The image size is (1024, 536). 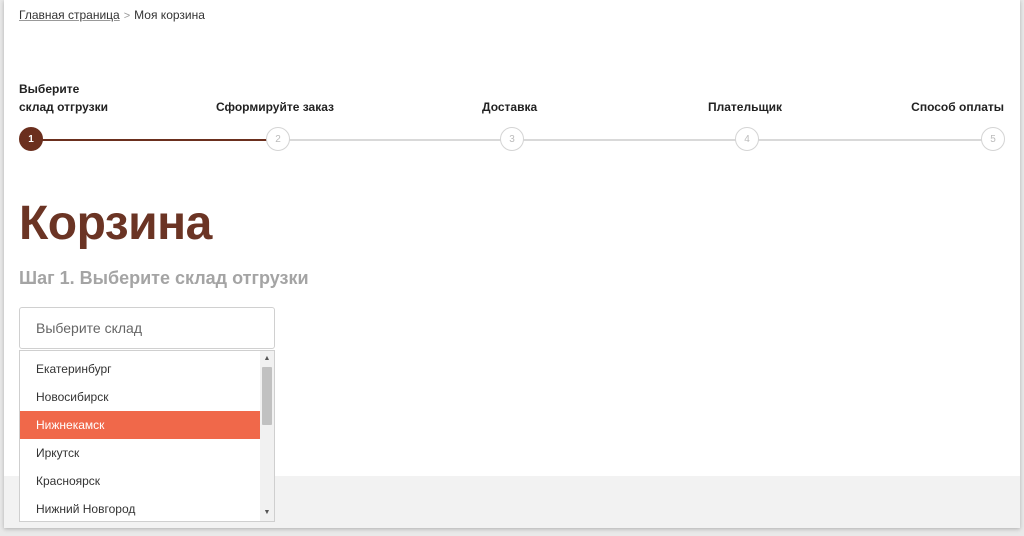 What do you see at coordinates (745, 107) in the screenshot?
I see `step-4-label: Плательщик` at bounding box center [745, 107].